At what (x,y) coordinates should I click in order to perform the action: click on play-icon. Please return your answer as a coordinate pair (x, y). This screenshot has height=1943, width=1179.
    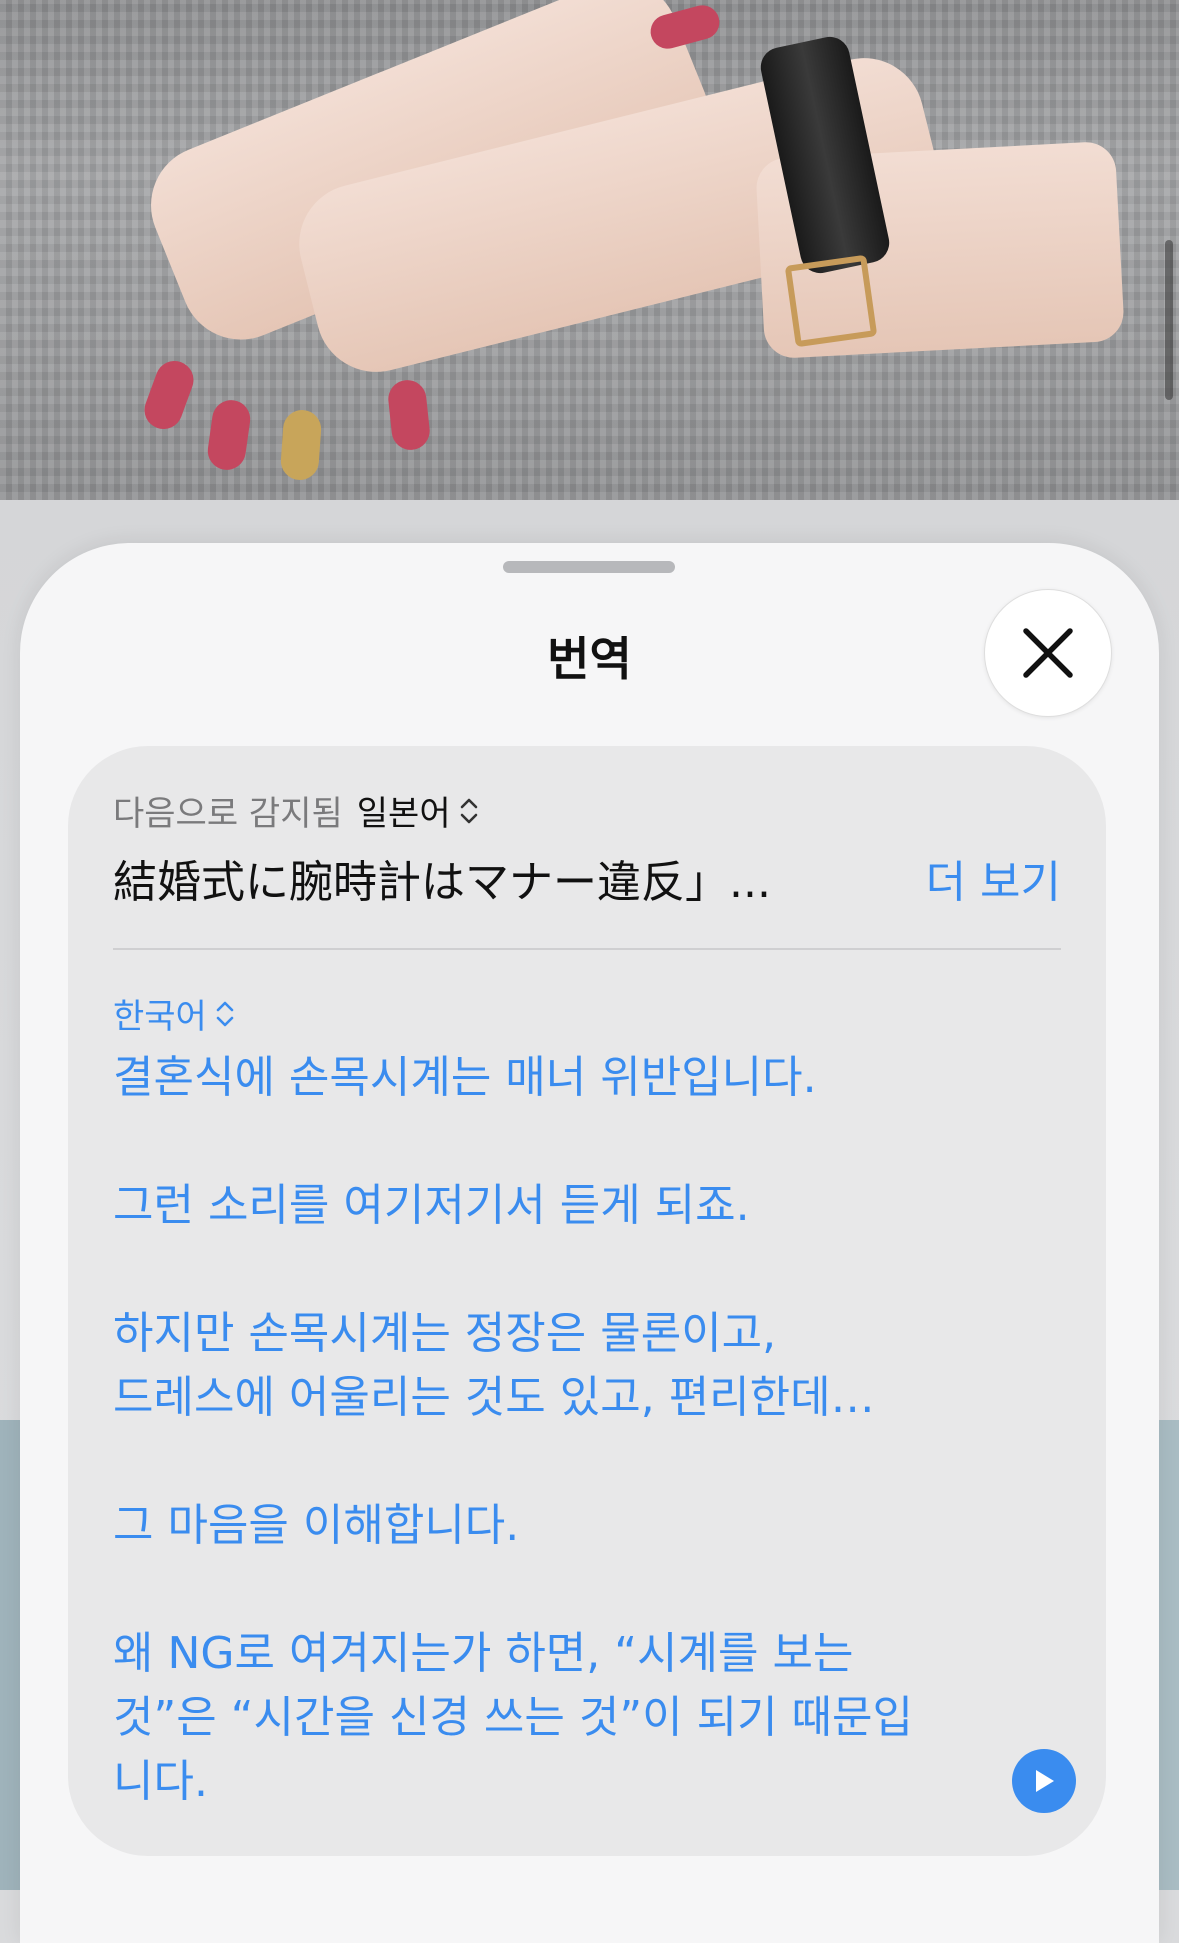
    Looking at the image, I should click on (1045, 1781).